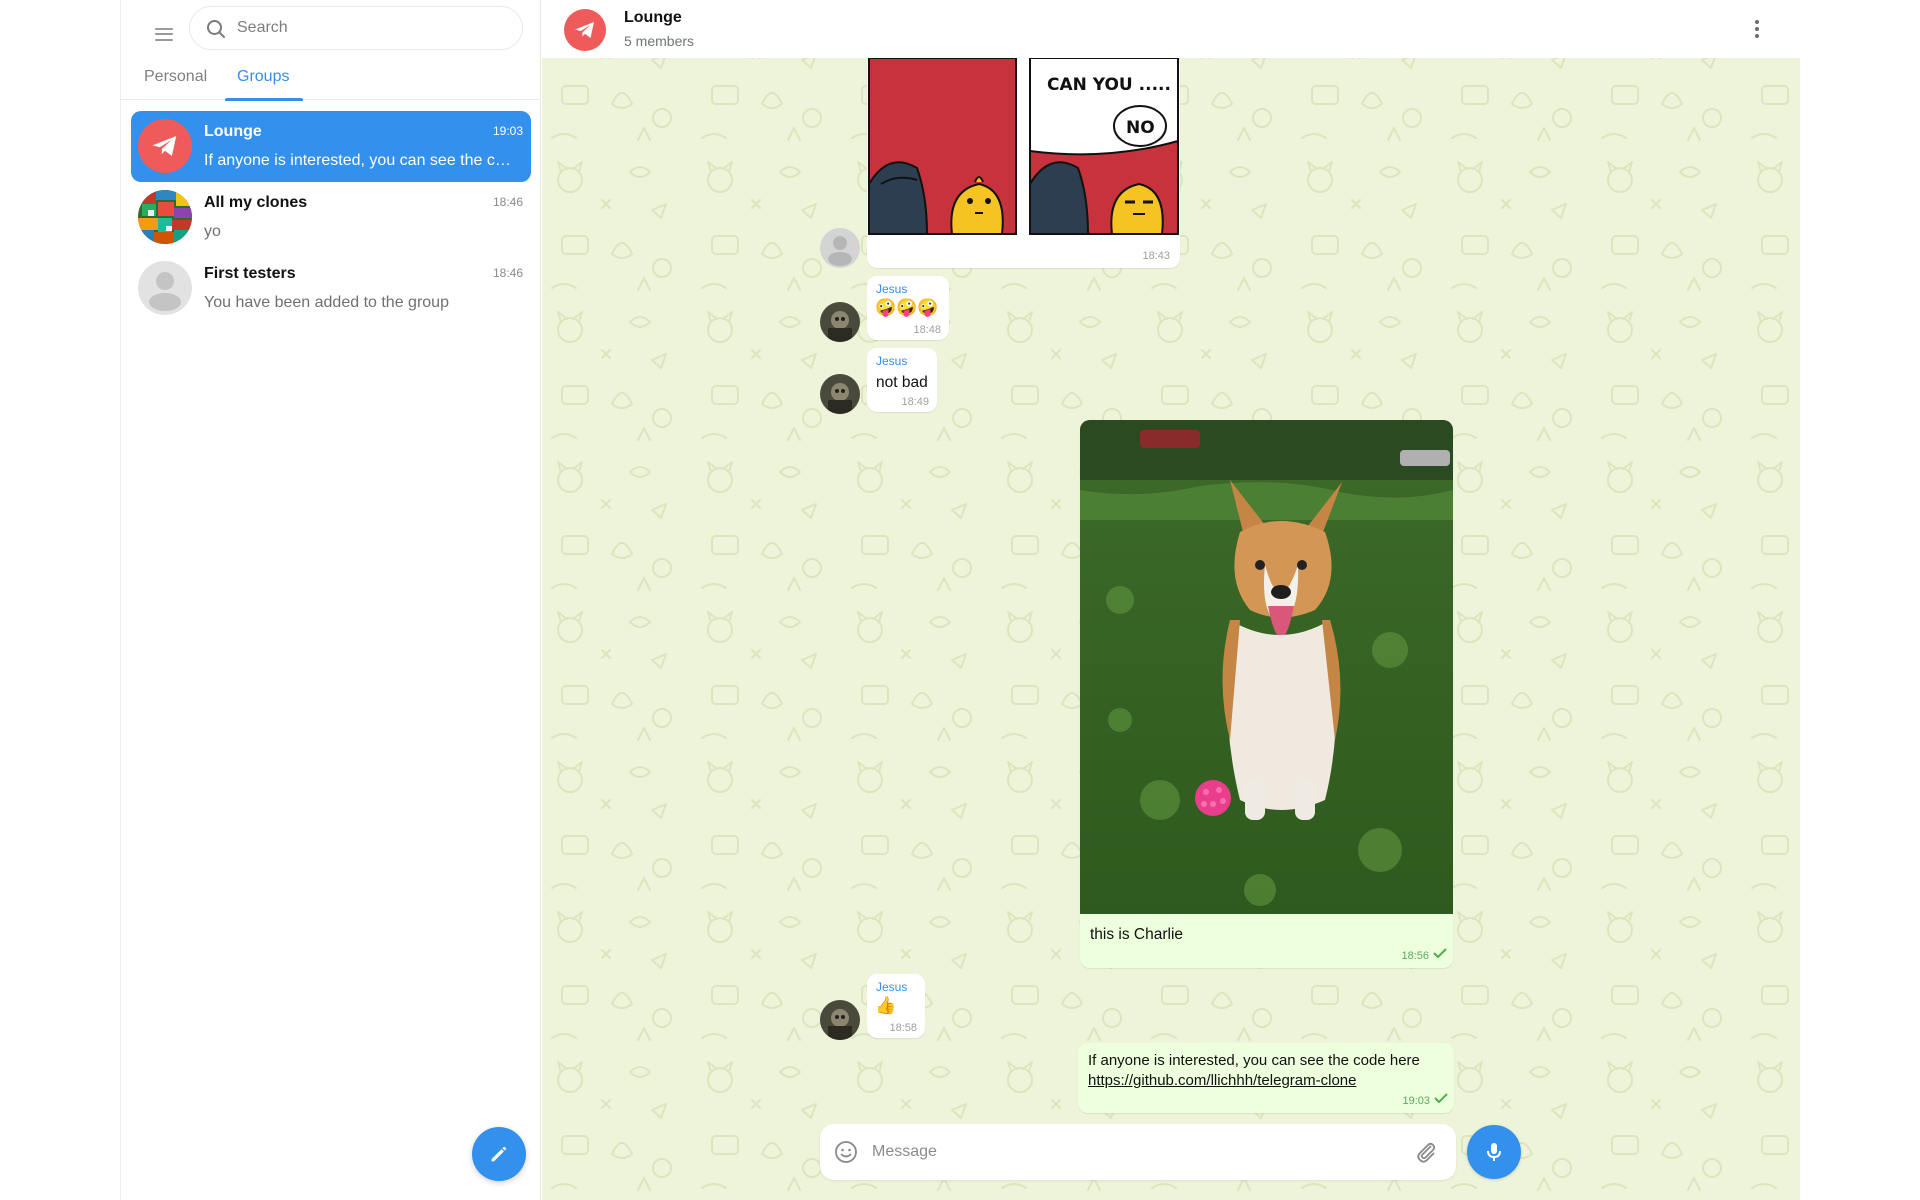 The height and width of the screenshot is (1200, 1920). Describe the element at coordinates (175, 82) in the screenshot. I see `tab-personal: Personal` at that location.